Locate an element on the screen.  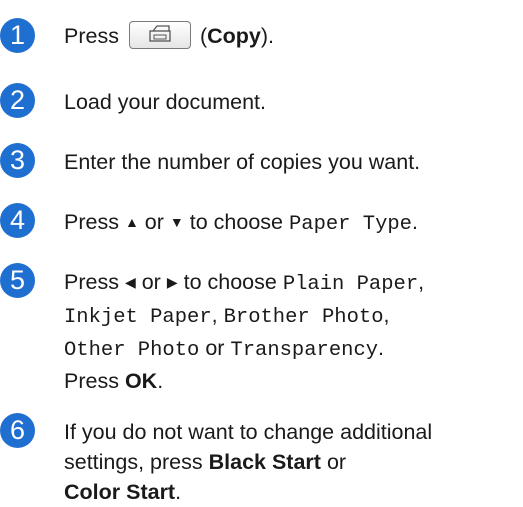
option-brother-photo: Brother Photo is located at coordinates (303, 317).